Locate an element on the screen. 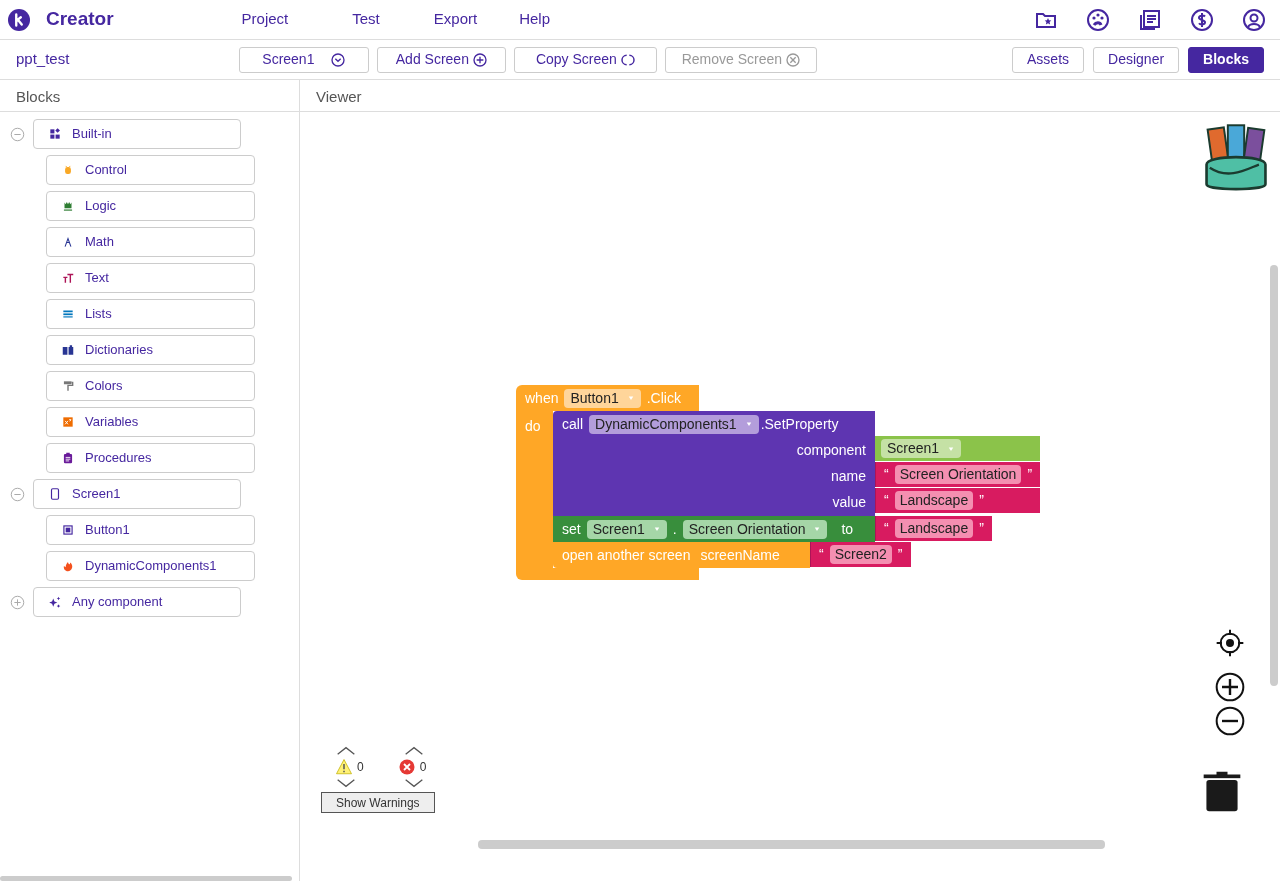 Image resolution: width=1280 pixels, height=881 pixels. view-tab: Assets is located at coordinates (1048, 59).